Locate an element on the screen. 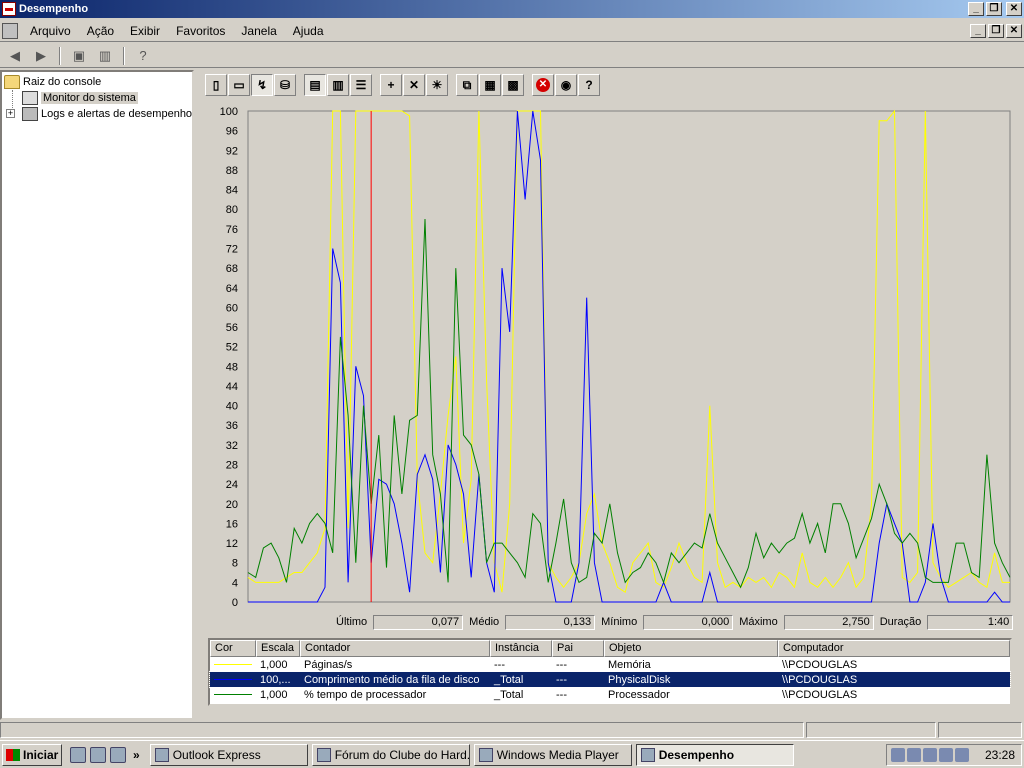 The height and width of the screenshot is (768, 1024). clock: 23:28 is located at coordinates (1003, 755).